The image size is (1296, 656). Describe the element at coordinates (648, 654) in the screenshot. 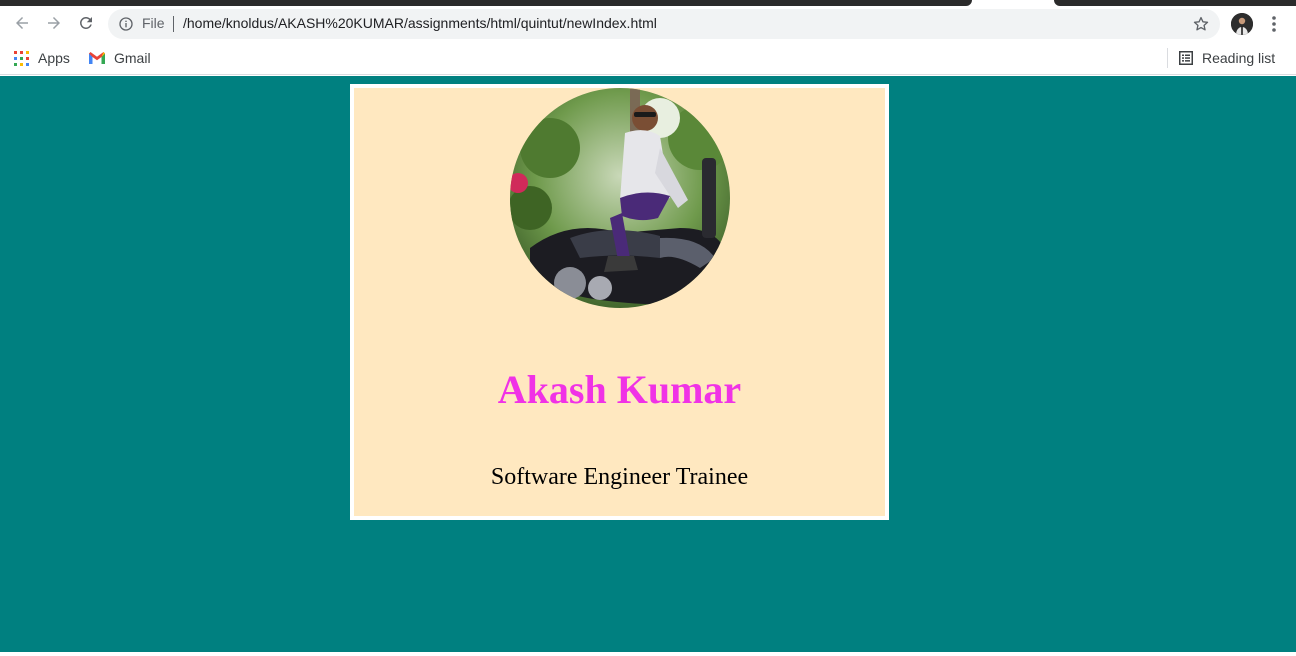

I see `page-bottom-edge` at that location.